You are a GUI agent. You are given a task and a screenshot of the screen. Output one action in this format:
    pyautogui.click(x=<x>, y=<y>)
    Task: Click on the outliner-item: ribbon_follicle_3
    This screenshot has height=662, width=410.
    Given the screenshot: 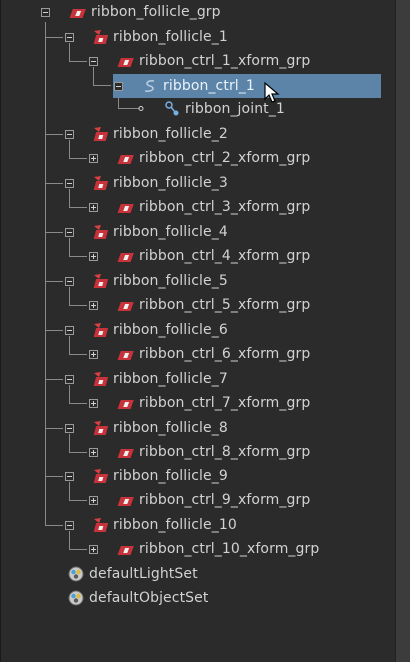 What is the action you would take?
    pyautogui.click(x=159, y=183)
    